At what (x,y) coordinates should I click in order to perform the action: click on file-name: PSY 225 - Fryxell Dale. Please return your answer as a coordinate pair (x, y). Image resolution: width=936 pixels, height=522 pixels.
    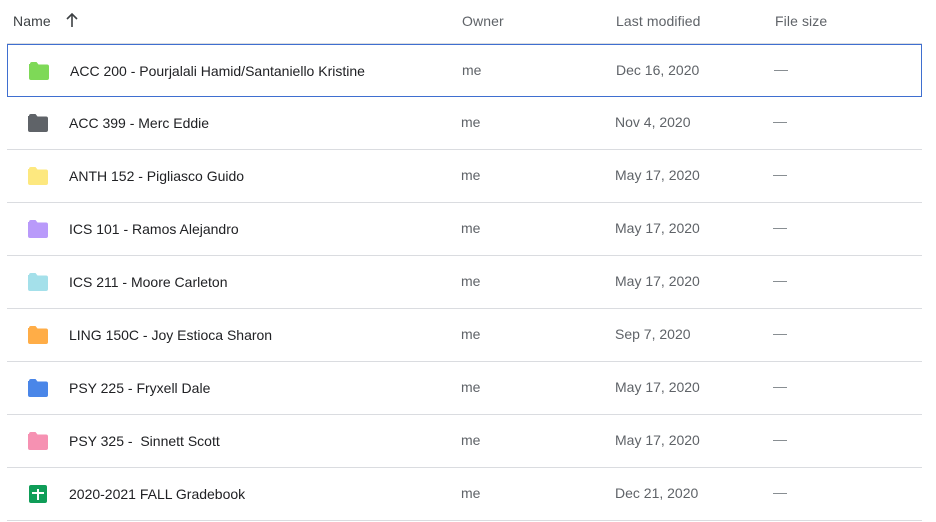
    Looking at the image, I should click on (140, 388).